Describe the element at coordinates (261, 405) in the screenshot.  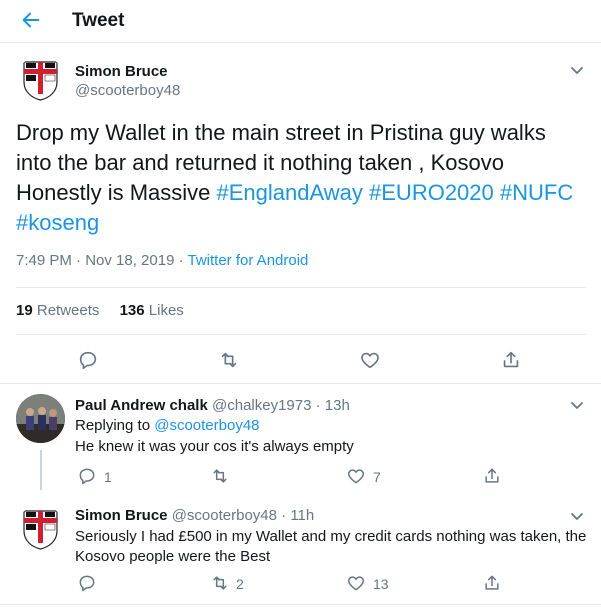
I see `reply-author-handle: @chalkey1973` at that location.